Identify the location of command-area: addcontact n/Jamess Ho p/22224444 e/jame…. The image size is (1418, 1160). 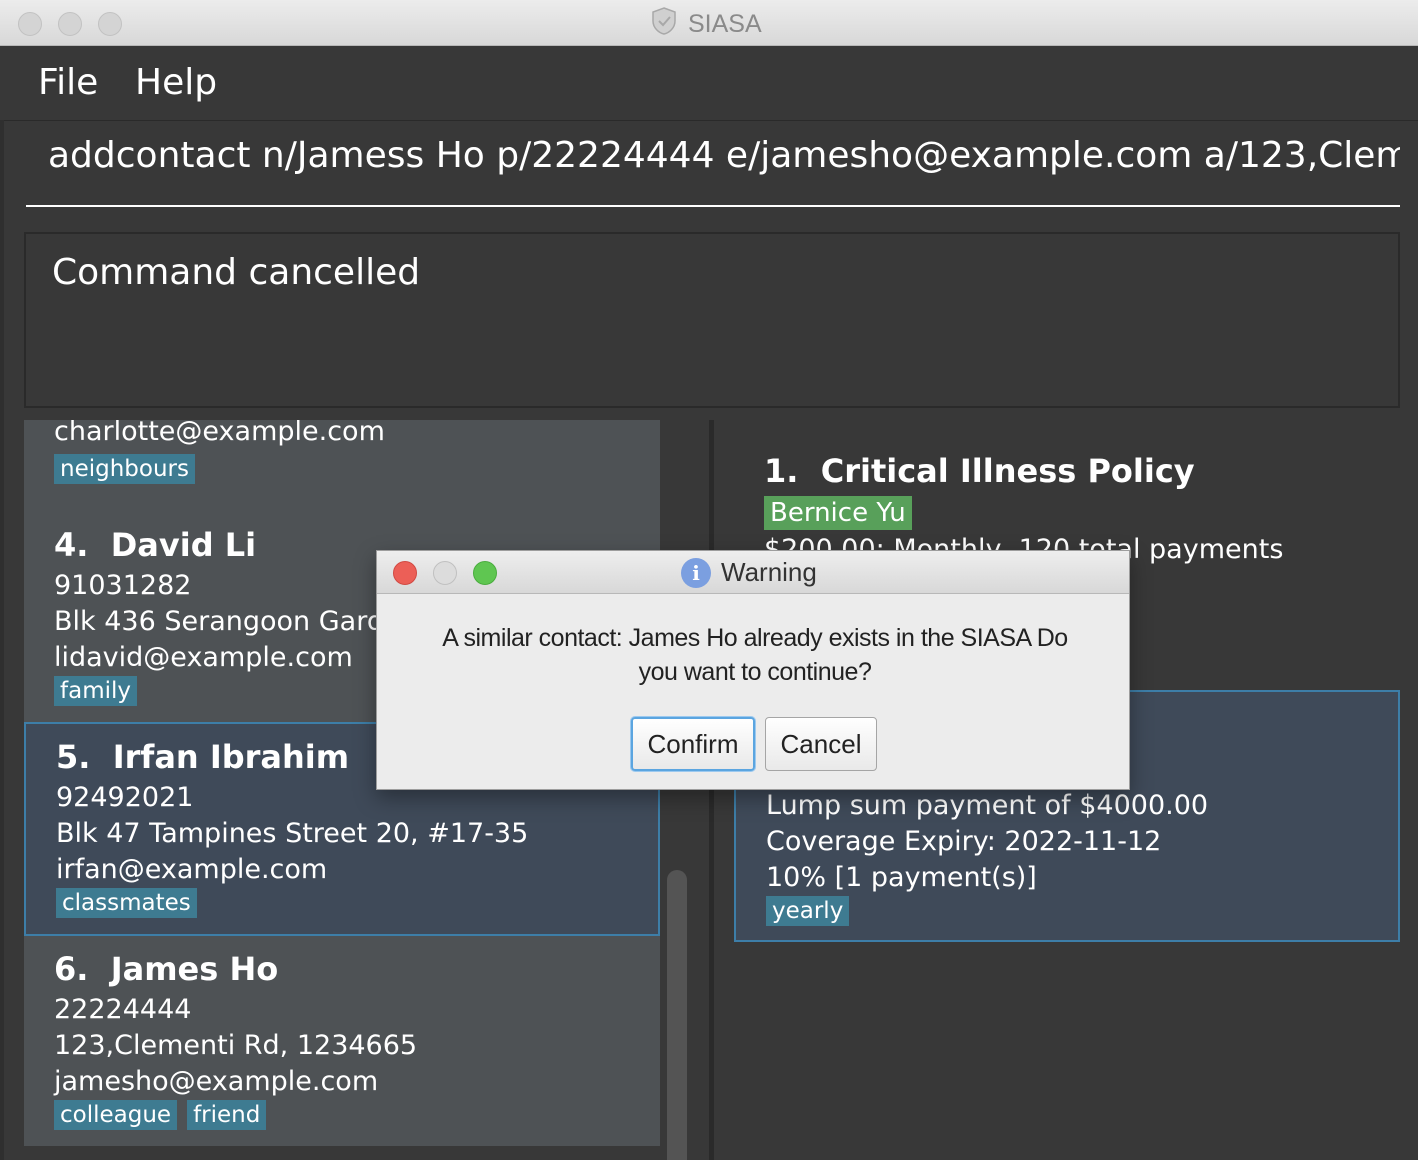
(711, 170).